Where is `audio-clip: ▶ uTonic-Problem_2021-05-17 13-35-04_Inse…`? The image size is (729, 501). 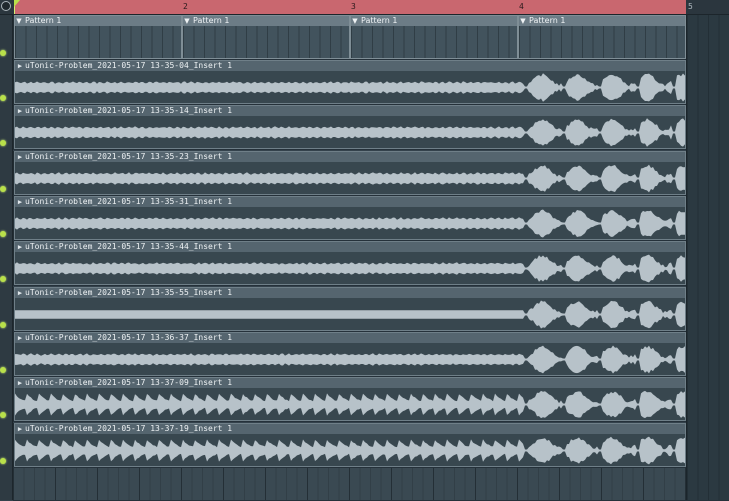
audio-clip: ▶ uTonic-Problem_2021-05-17 13-35-04_Inse… is located at coordinates (350, 82).